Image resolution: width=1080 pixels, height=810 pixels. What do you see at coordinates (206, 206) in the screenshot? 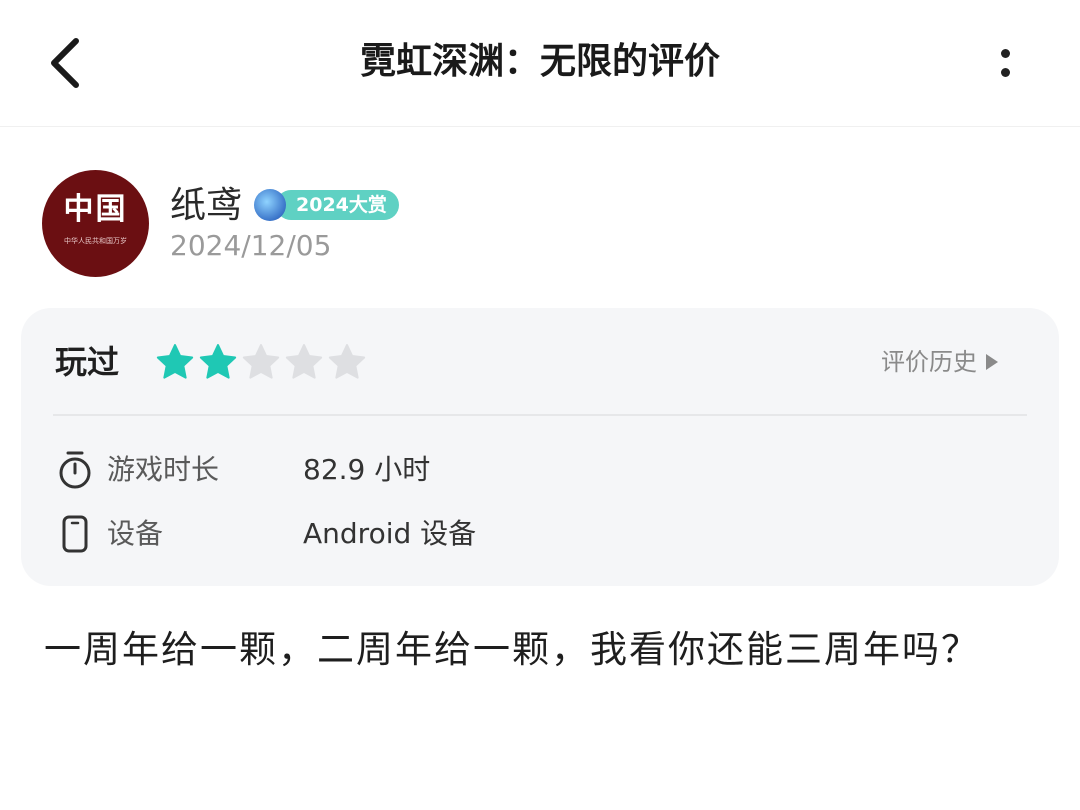
I see `username: 纸鸢` at bounding box center [206, 206].